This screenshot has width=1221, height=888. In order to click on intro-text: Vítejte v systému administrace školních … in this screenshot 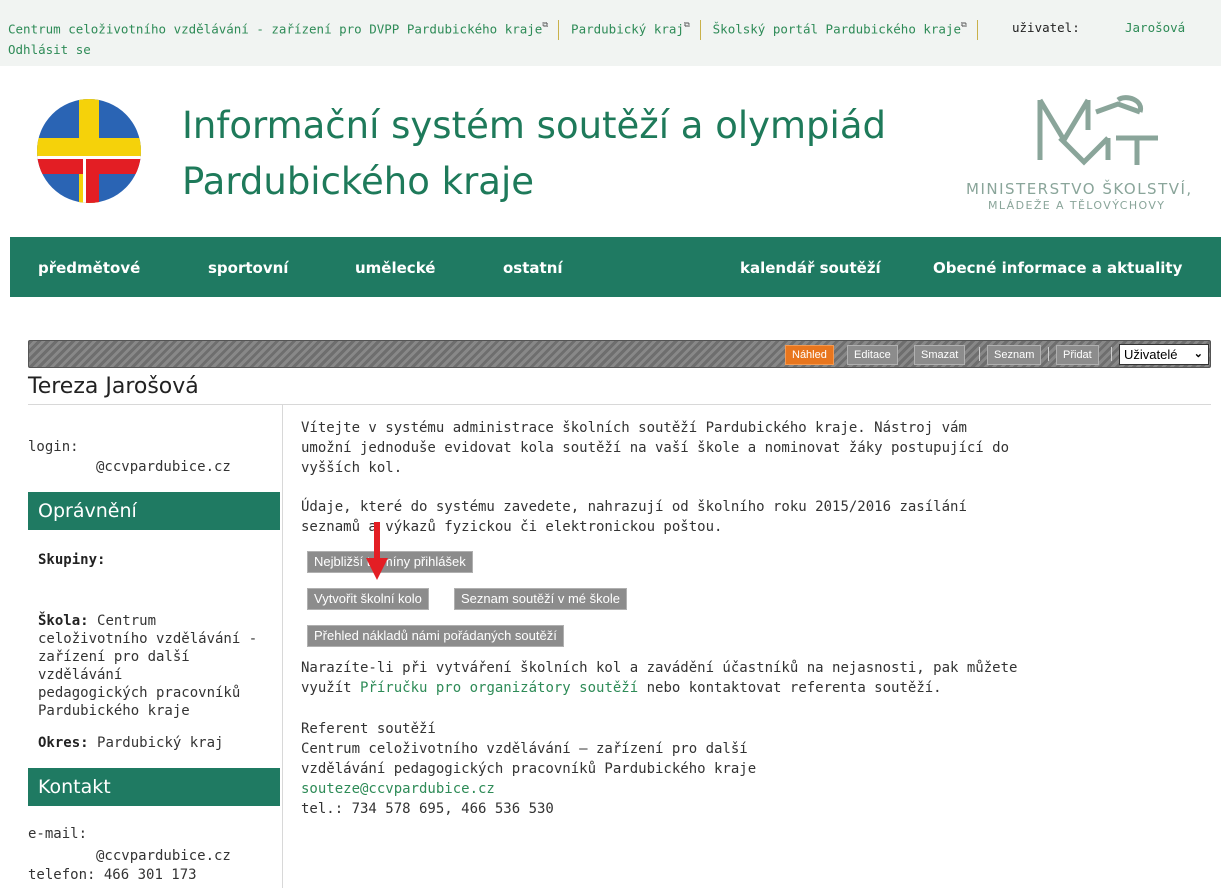, I will do `click(661, 448)`.